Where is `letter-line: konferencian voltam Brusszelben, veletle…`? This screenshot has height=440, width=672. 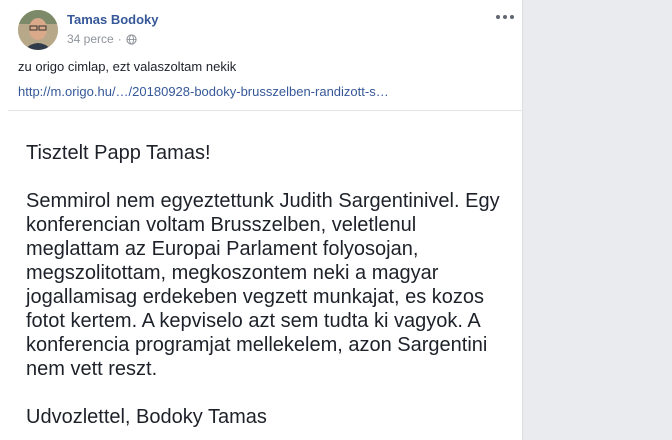
letter-line: konferencian voltam Brusszelben, veletle… is located at coordinates (221, 225).